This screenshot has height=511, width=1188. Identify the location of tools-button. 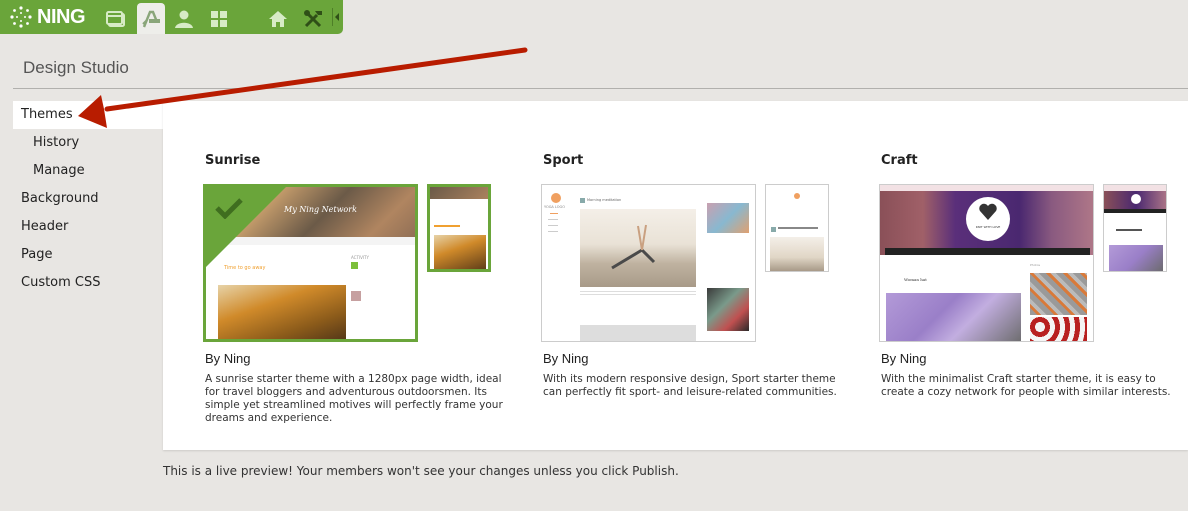
(314, 19).